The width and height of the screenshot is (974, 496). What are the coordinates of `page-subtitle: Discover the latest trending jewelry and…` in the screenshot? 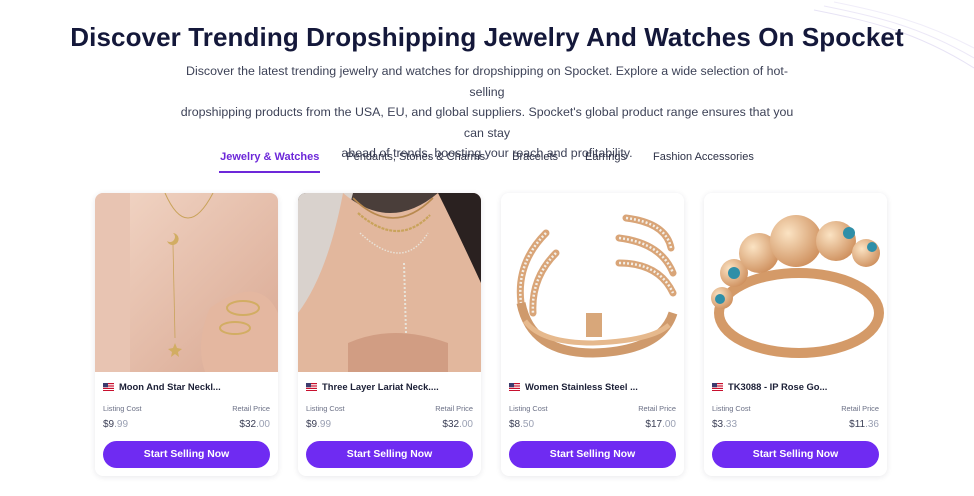 It's located at (487, 112).